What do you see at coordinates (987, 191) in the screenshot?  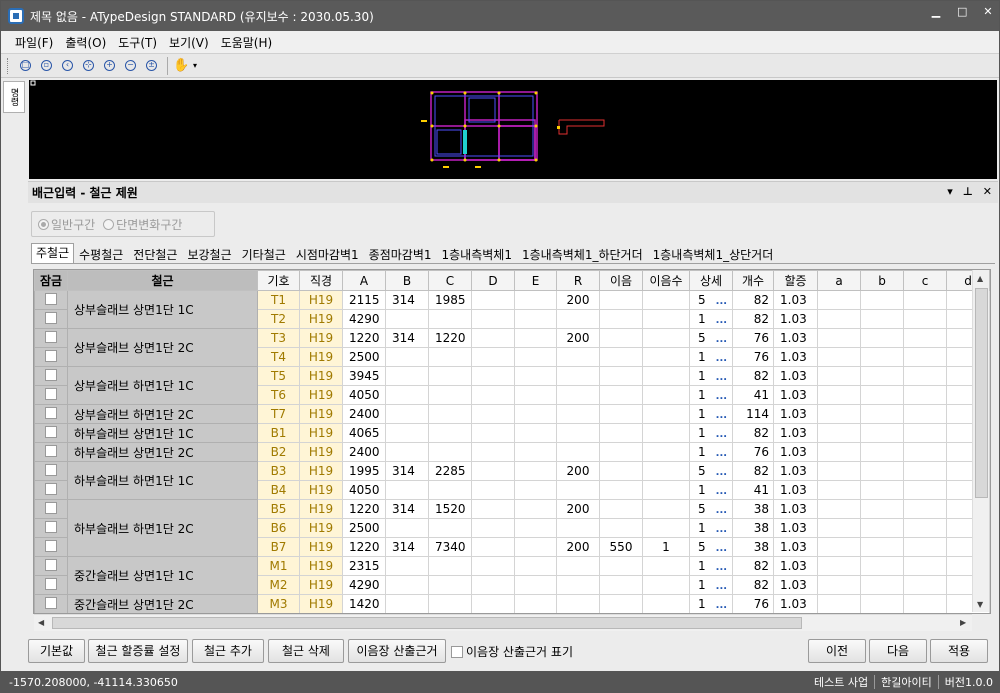 I see `panel-close-icon: ✕` at bounding box center [987, 191].